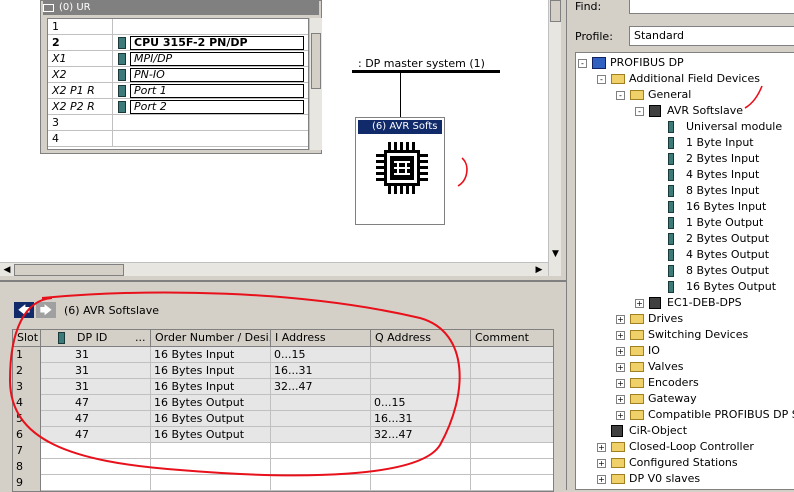 The width and height of the screenshot is (794, 492). What do you see at coordinates (27, 338) in the screenshot?
I see `col-slot: Slot` at bounding box center [27, 338].